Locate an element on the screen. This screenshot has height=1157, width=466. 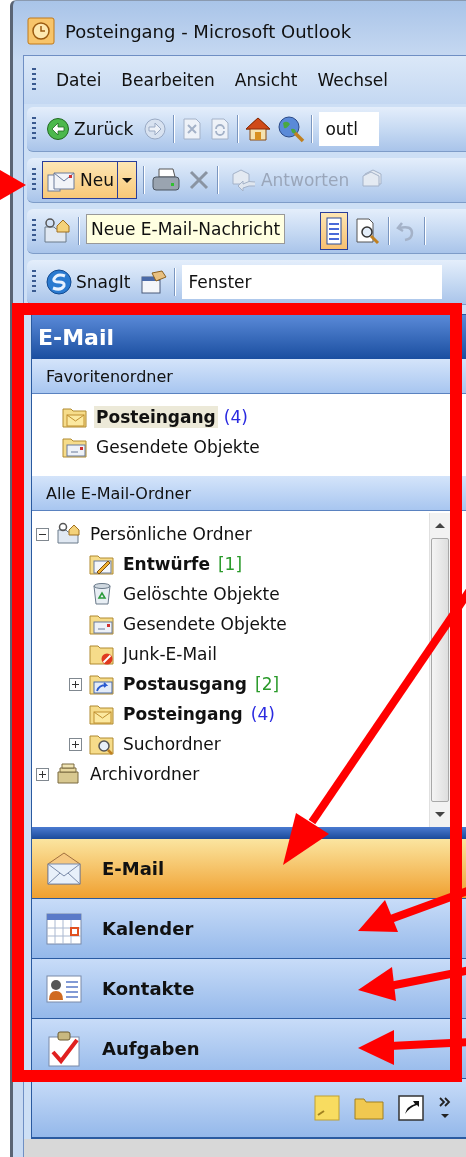
nav-button: Kontakte is located at coordinates (249, 989).